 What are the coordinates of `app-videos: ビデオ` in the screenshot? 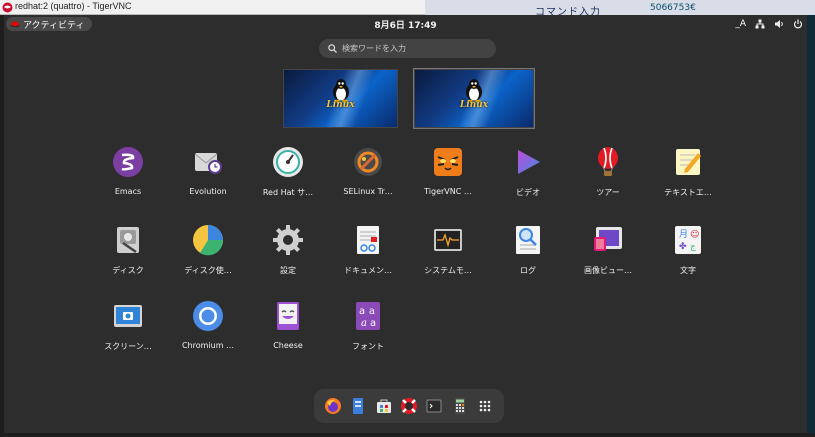 It's located at (528, 171).